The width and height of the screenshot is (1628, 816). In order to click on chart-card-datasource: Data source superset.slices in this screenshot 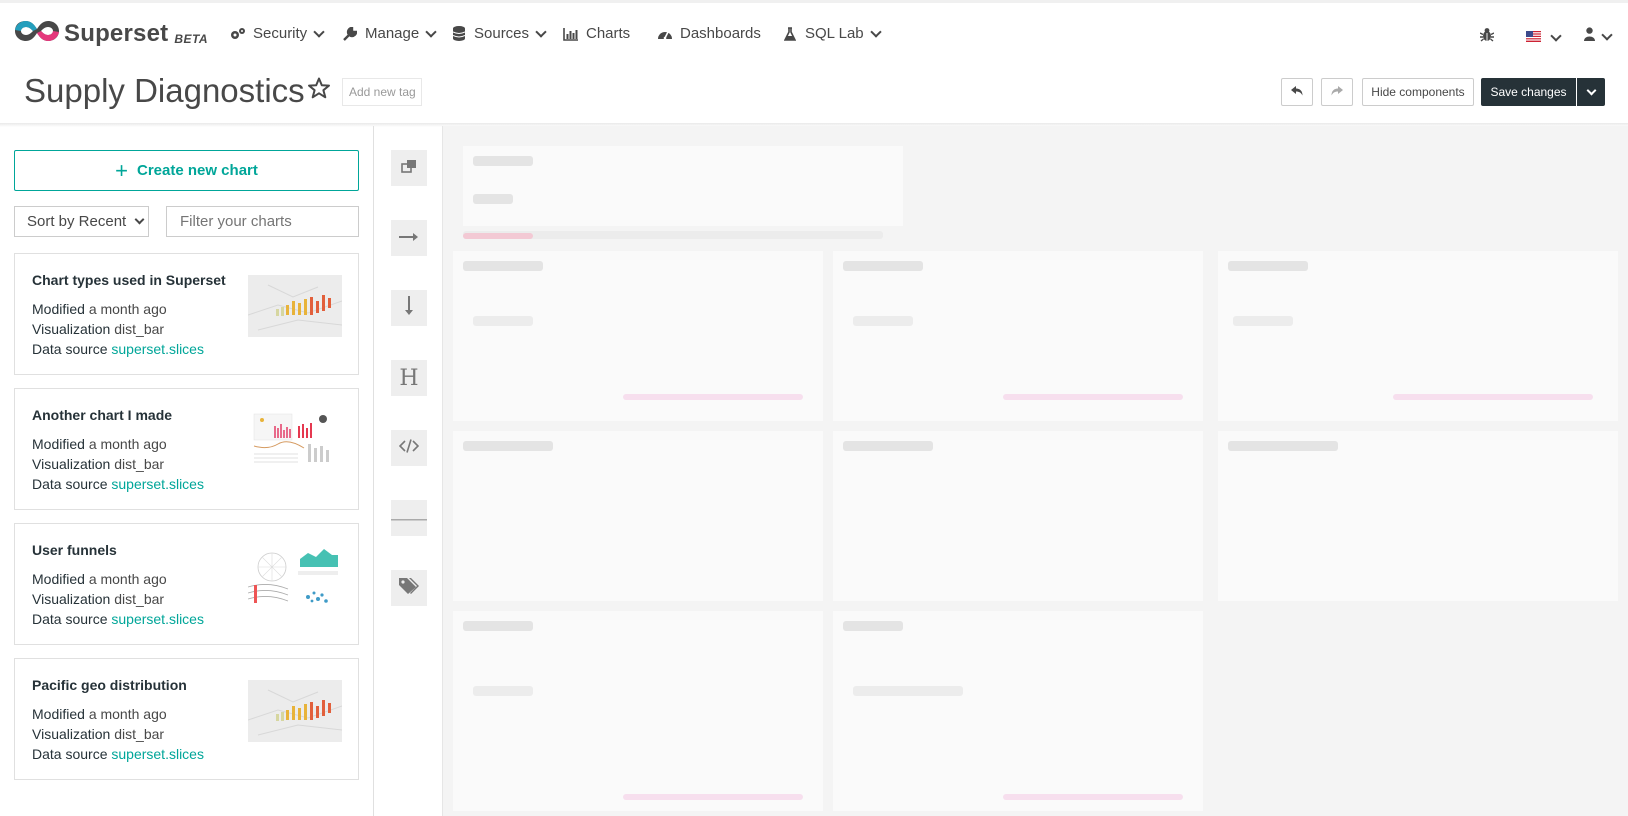, I will do `click(118, 349)`.